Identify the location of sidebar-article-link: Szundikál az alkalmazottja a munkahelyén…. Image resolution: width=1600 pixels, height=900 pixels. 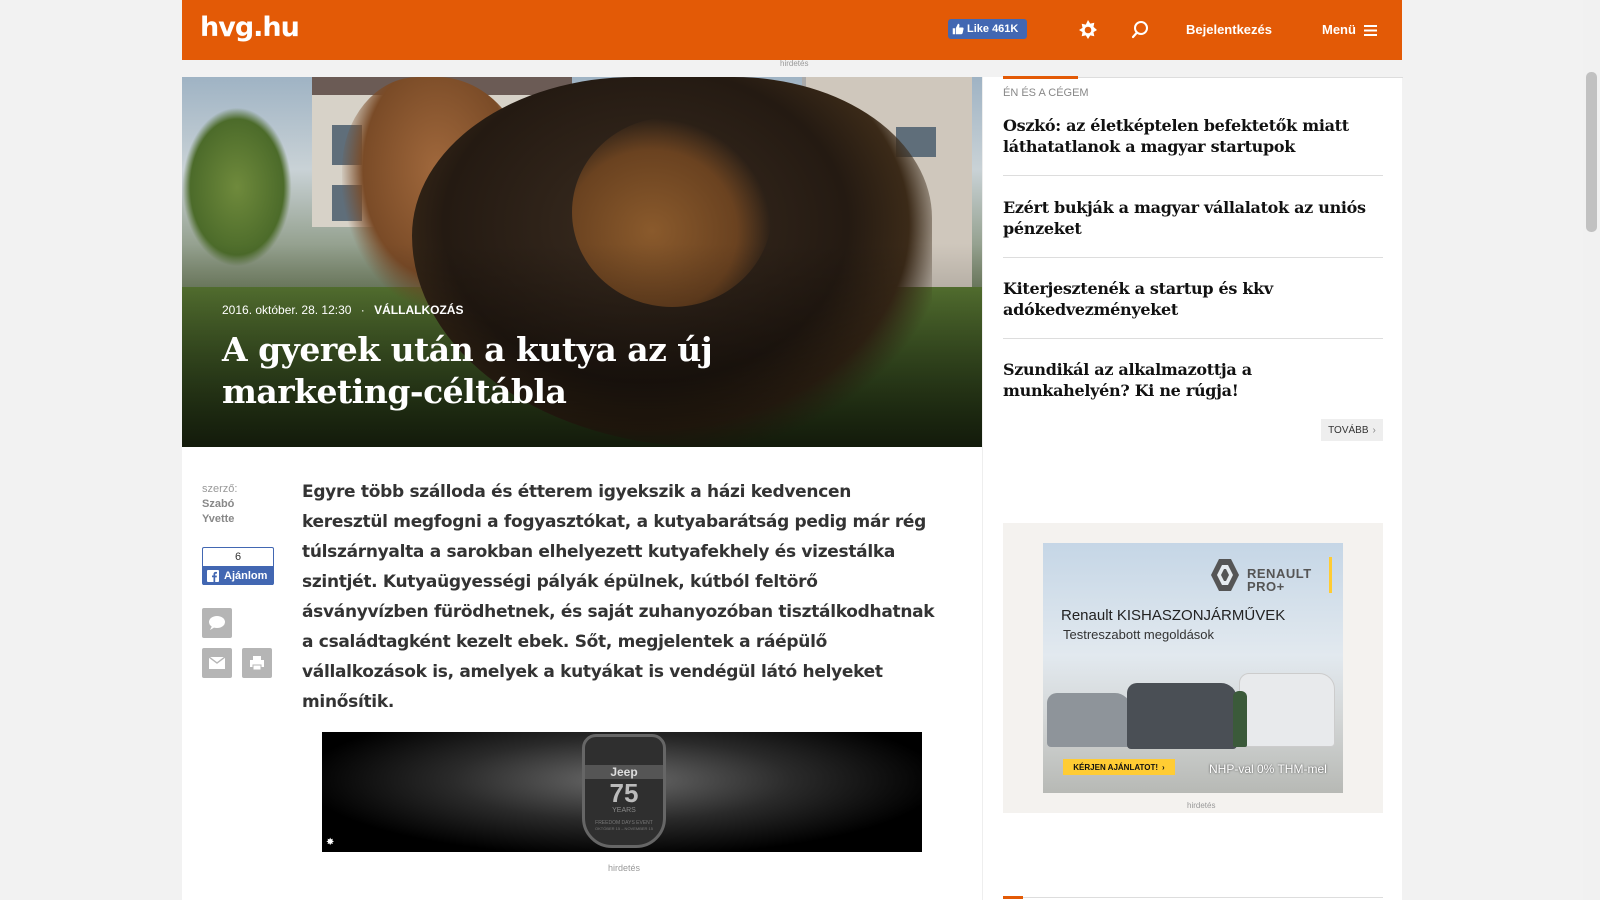
(1193, 380).